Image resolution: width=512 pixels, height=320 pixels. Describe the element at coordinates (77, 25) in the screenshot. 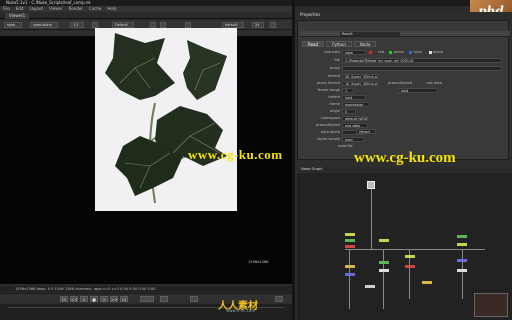

I see `zoom-dropdown: 1:2` at that location.